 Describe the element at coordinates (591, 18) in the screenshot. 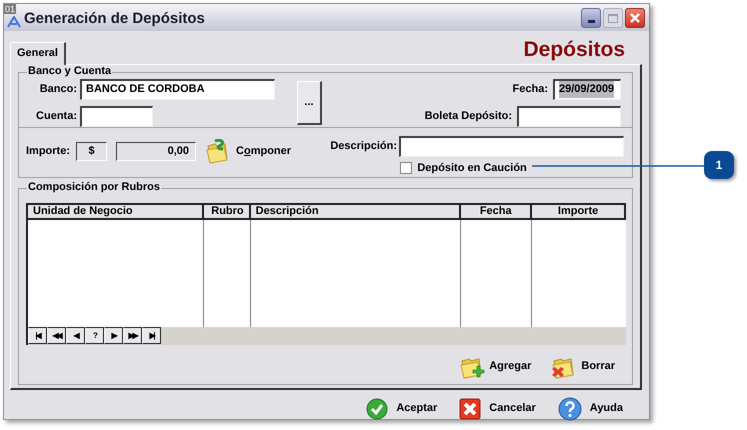

I see `minimize-button` at that location.